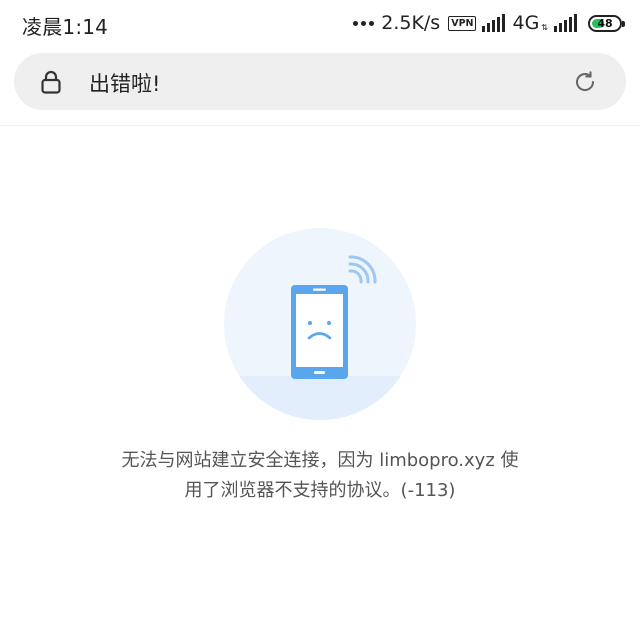 The image size is (640, 640). Describe the element at coordinates (544, 27) in the screenshot. I see `data-activity-icon: ⇅` at that location.